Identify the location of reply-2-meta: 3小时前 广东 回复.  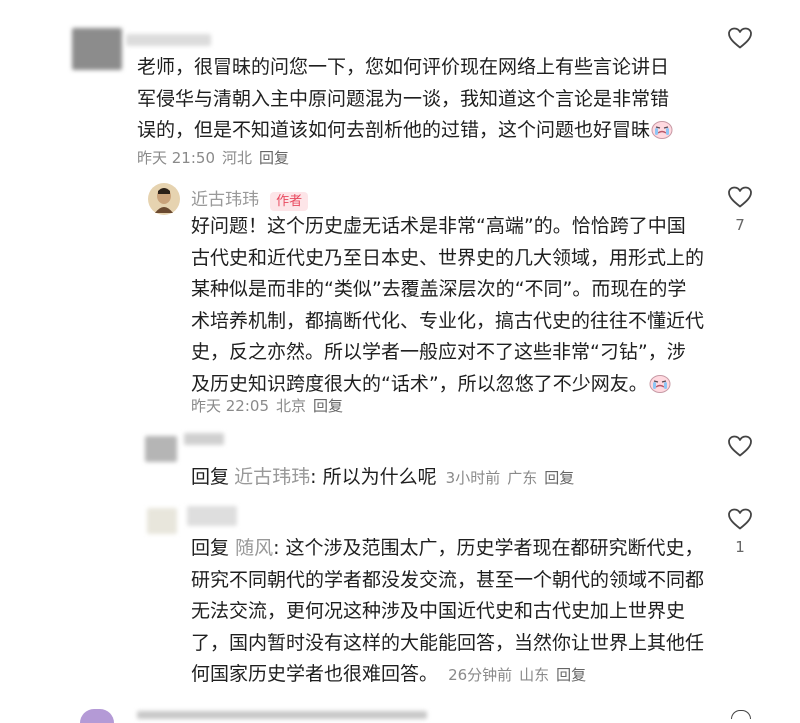
(514, 478).